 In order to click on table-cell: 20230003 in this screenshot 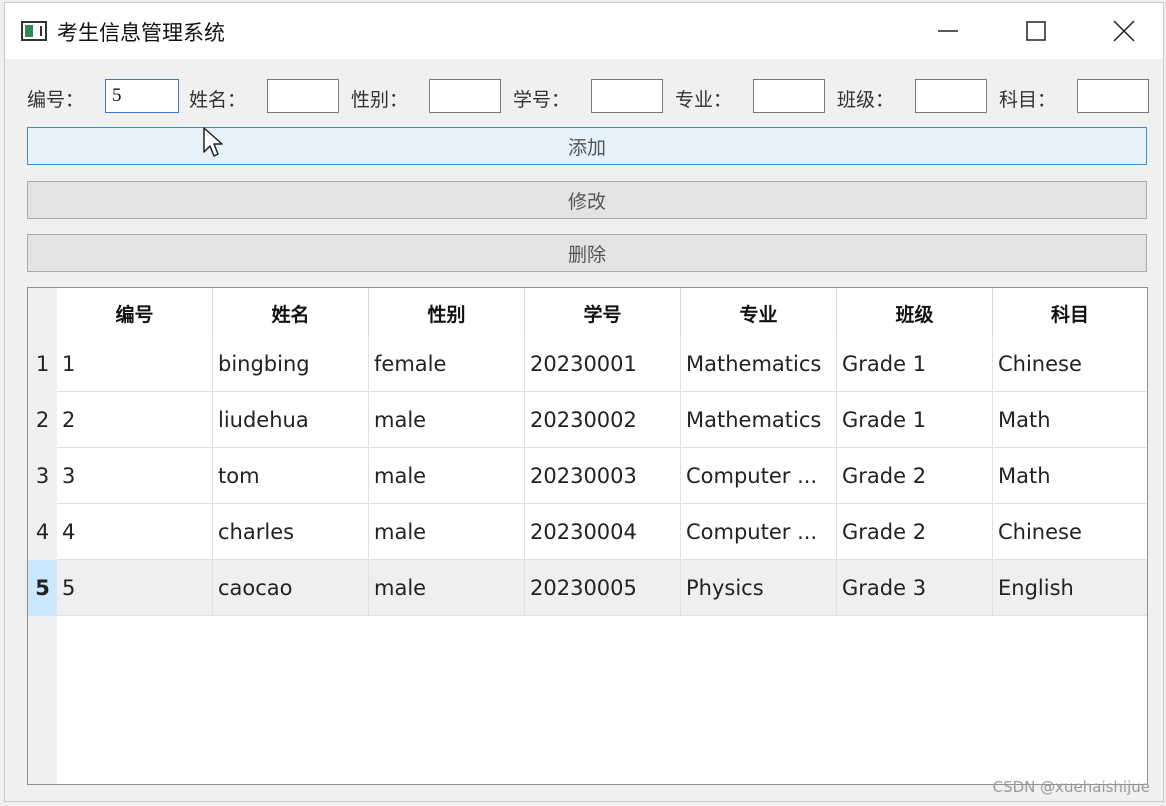, I will do `click(603, 476)`.